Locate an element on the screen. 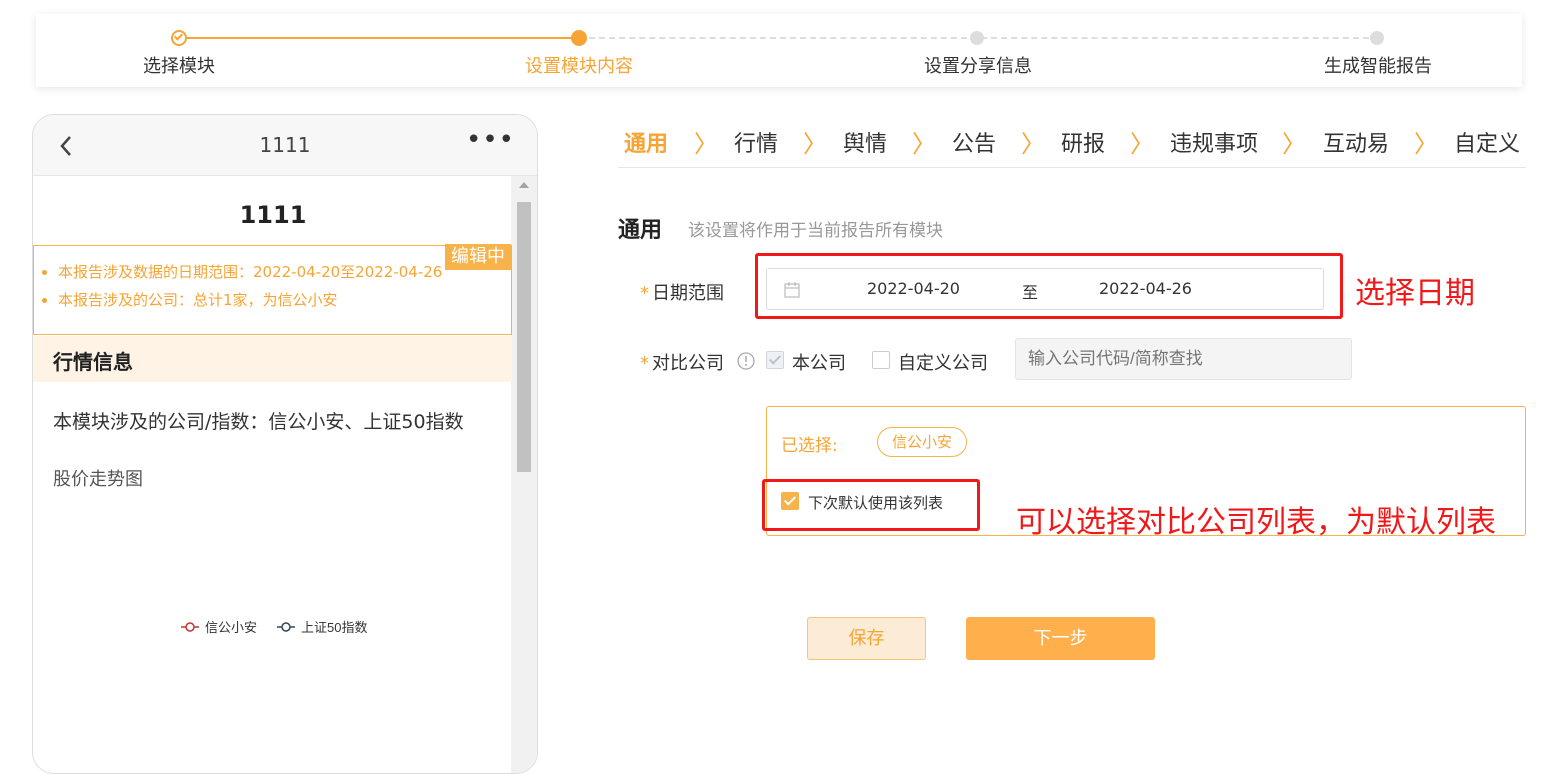  tab-market: 行情 is located at coordinates (756, 142).